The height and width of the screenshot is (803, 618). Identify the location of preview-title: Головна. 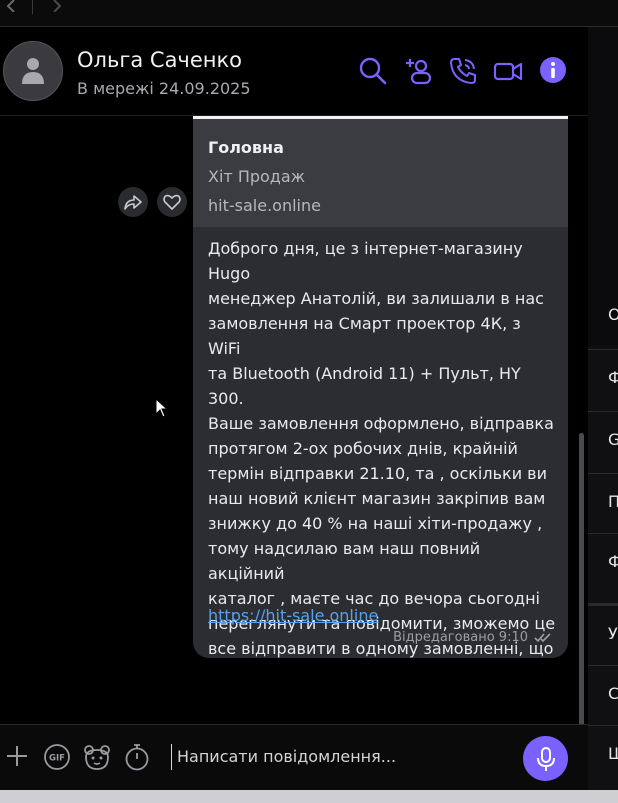
(246, 147).